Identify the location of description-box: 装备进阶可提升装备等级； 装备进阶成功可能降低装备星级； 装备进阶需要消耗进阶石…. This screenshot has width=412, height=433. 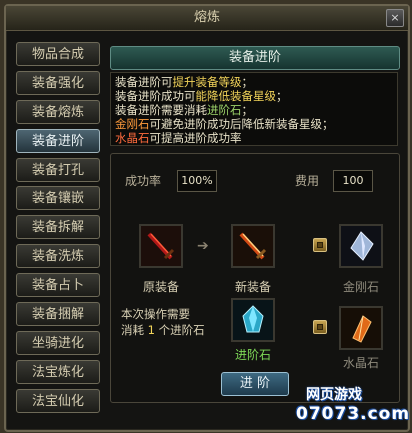
(254, 109).